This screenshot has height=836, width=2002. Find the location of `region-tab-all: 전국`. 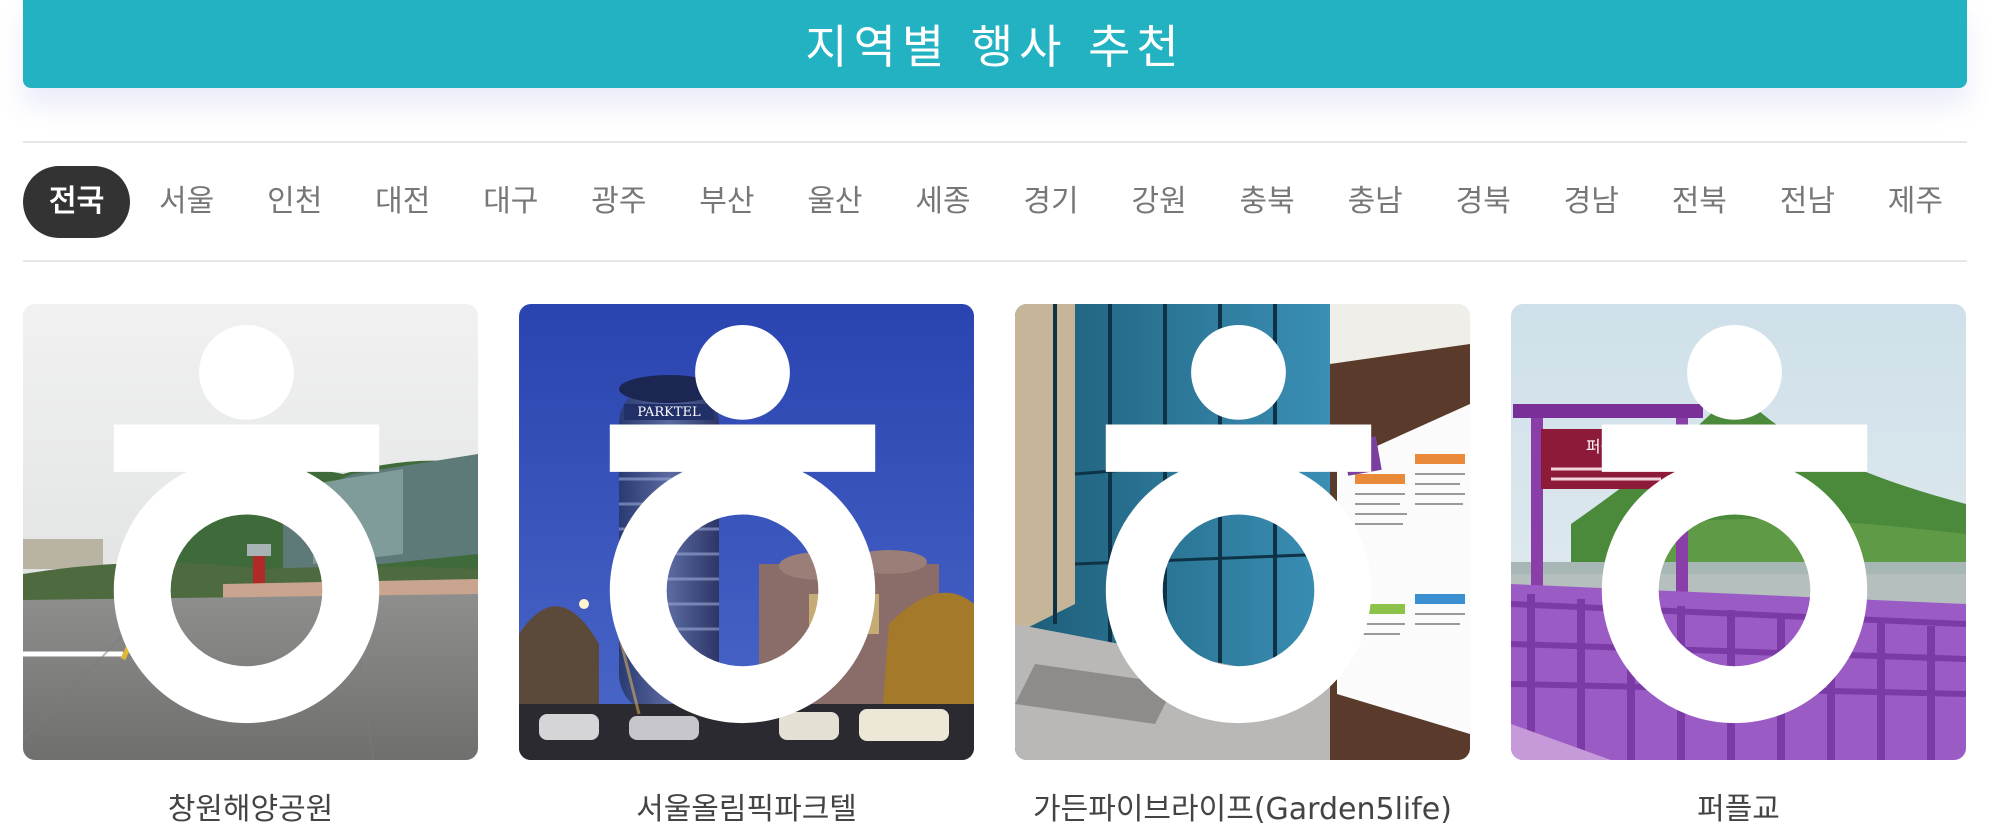

region-tab-all: 전국 is located at coordinates (77, 202).